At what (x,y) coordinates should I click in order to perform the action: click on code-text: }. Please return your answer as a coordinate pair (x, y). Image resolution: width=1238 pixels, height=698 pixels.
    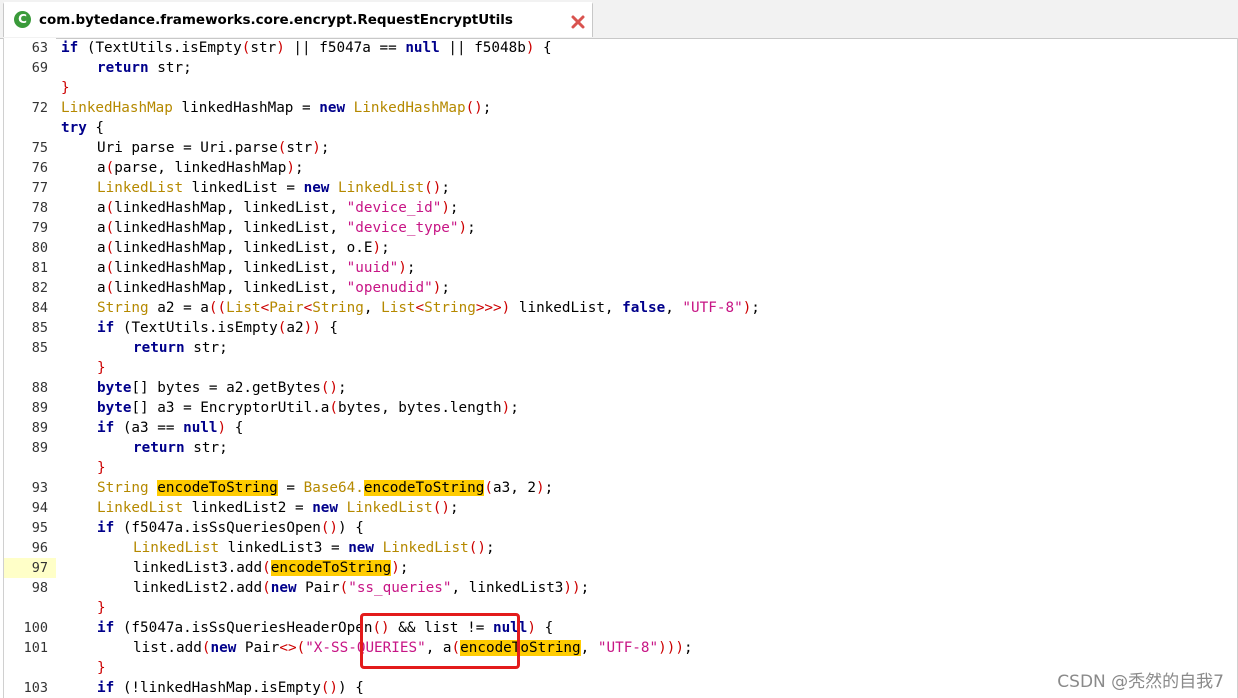
    Looking at the image, I should click on (101, 468).